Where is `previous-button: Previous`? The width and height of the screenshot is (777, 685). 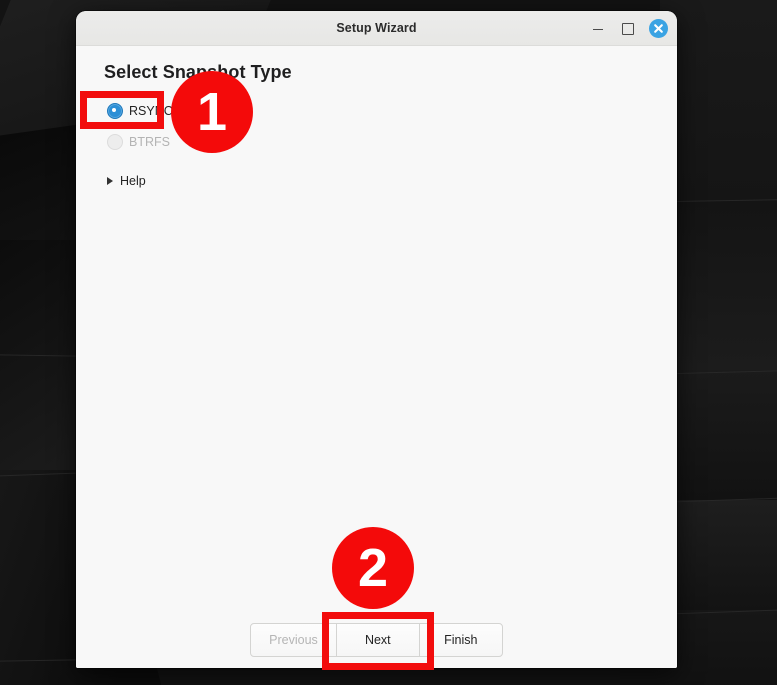 previous-button: Previous is located at coordinates (293, 640).